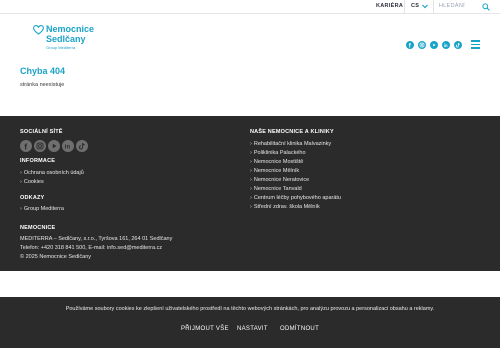  Describe the element at coordinates (38, 161) in the screenshot. I see `info-heading: INFORMACE` at that location.